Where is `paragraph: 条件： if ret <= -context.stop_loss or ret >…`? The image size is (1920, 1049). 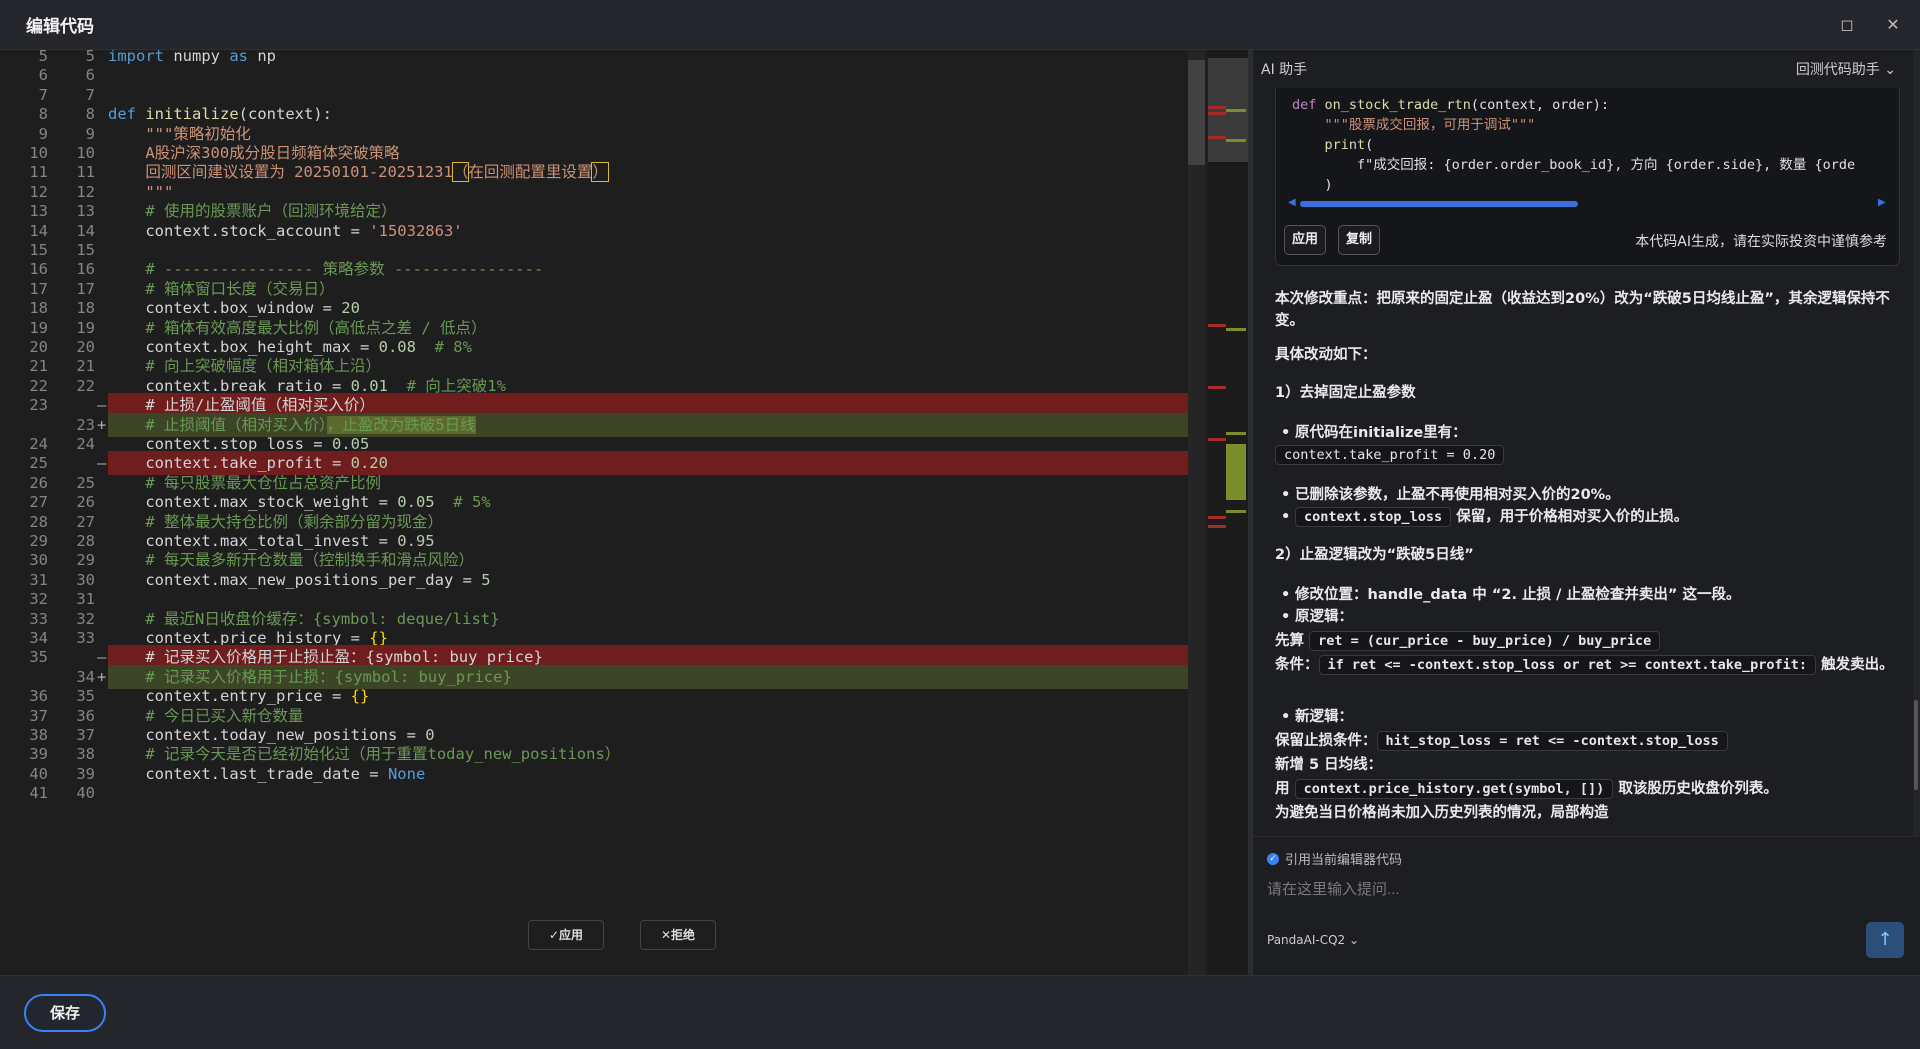 paragraph: 条件： if ret <= -context.stop_loss or ret >… is located at coordinates (1584, 665).